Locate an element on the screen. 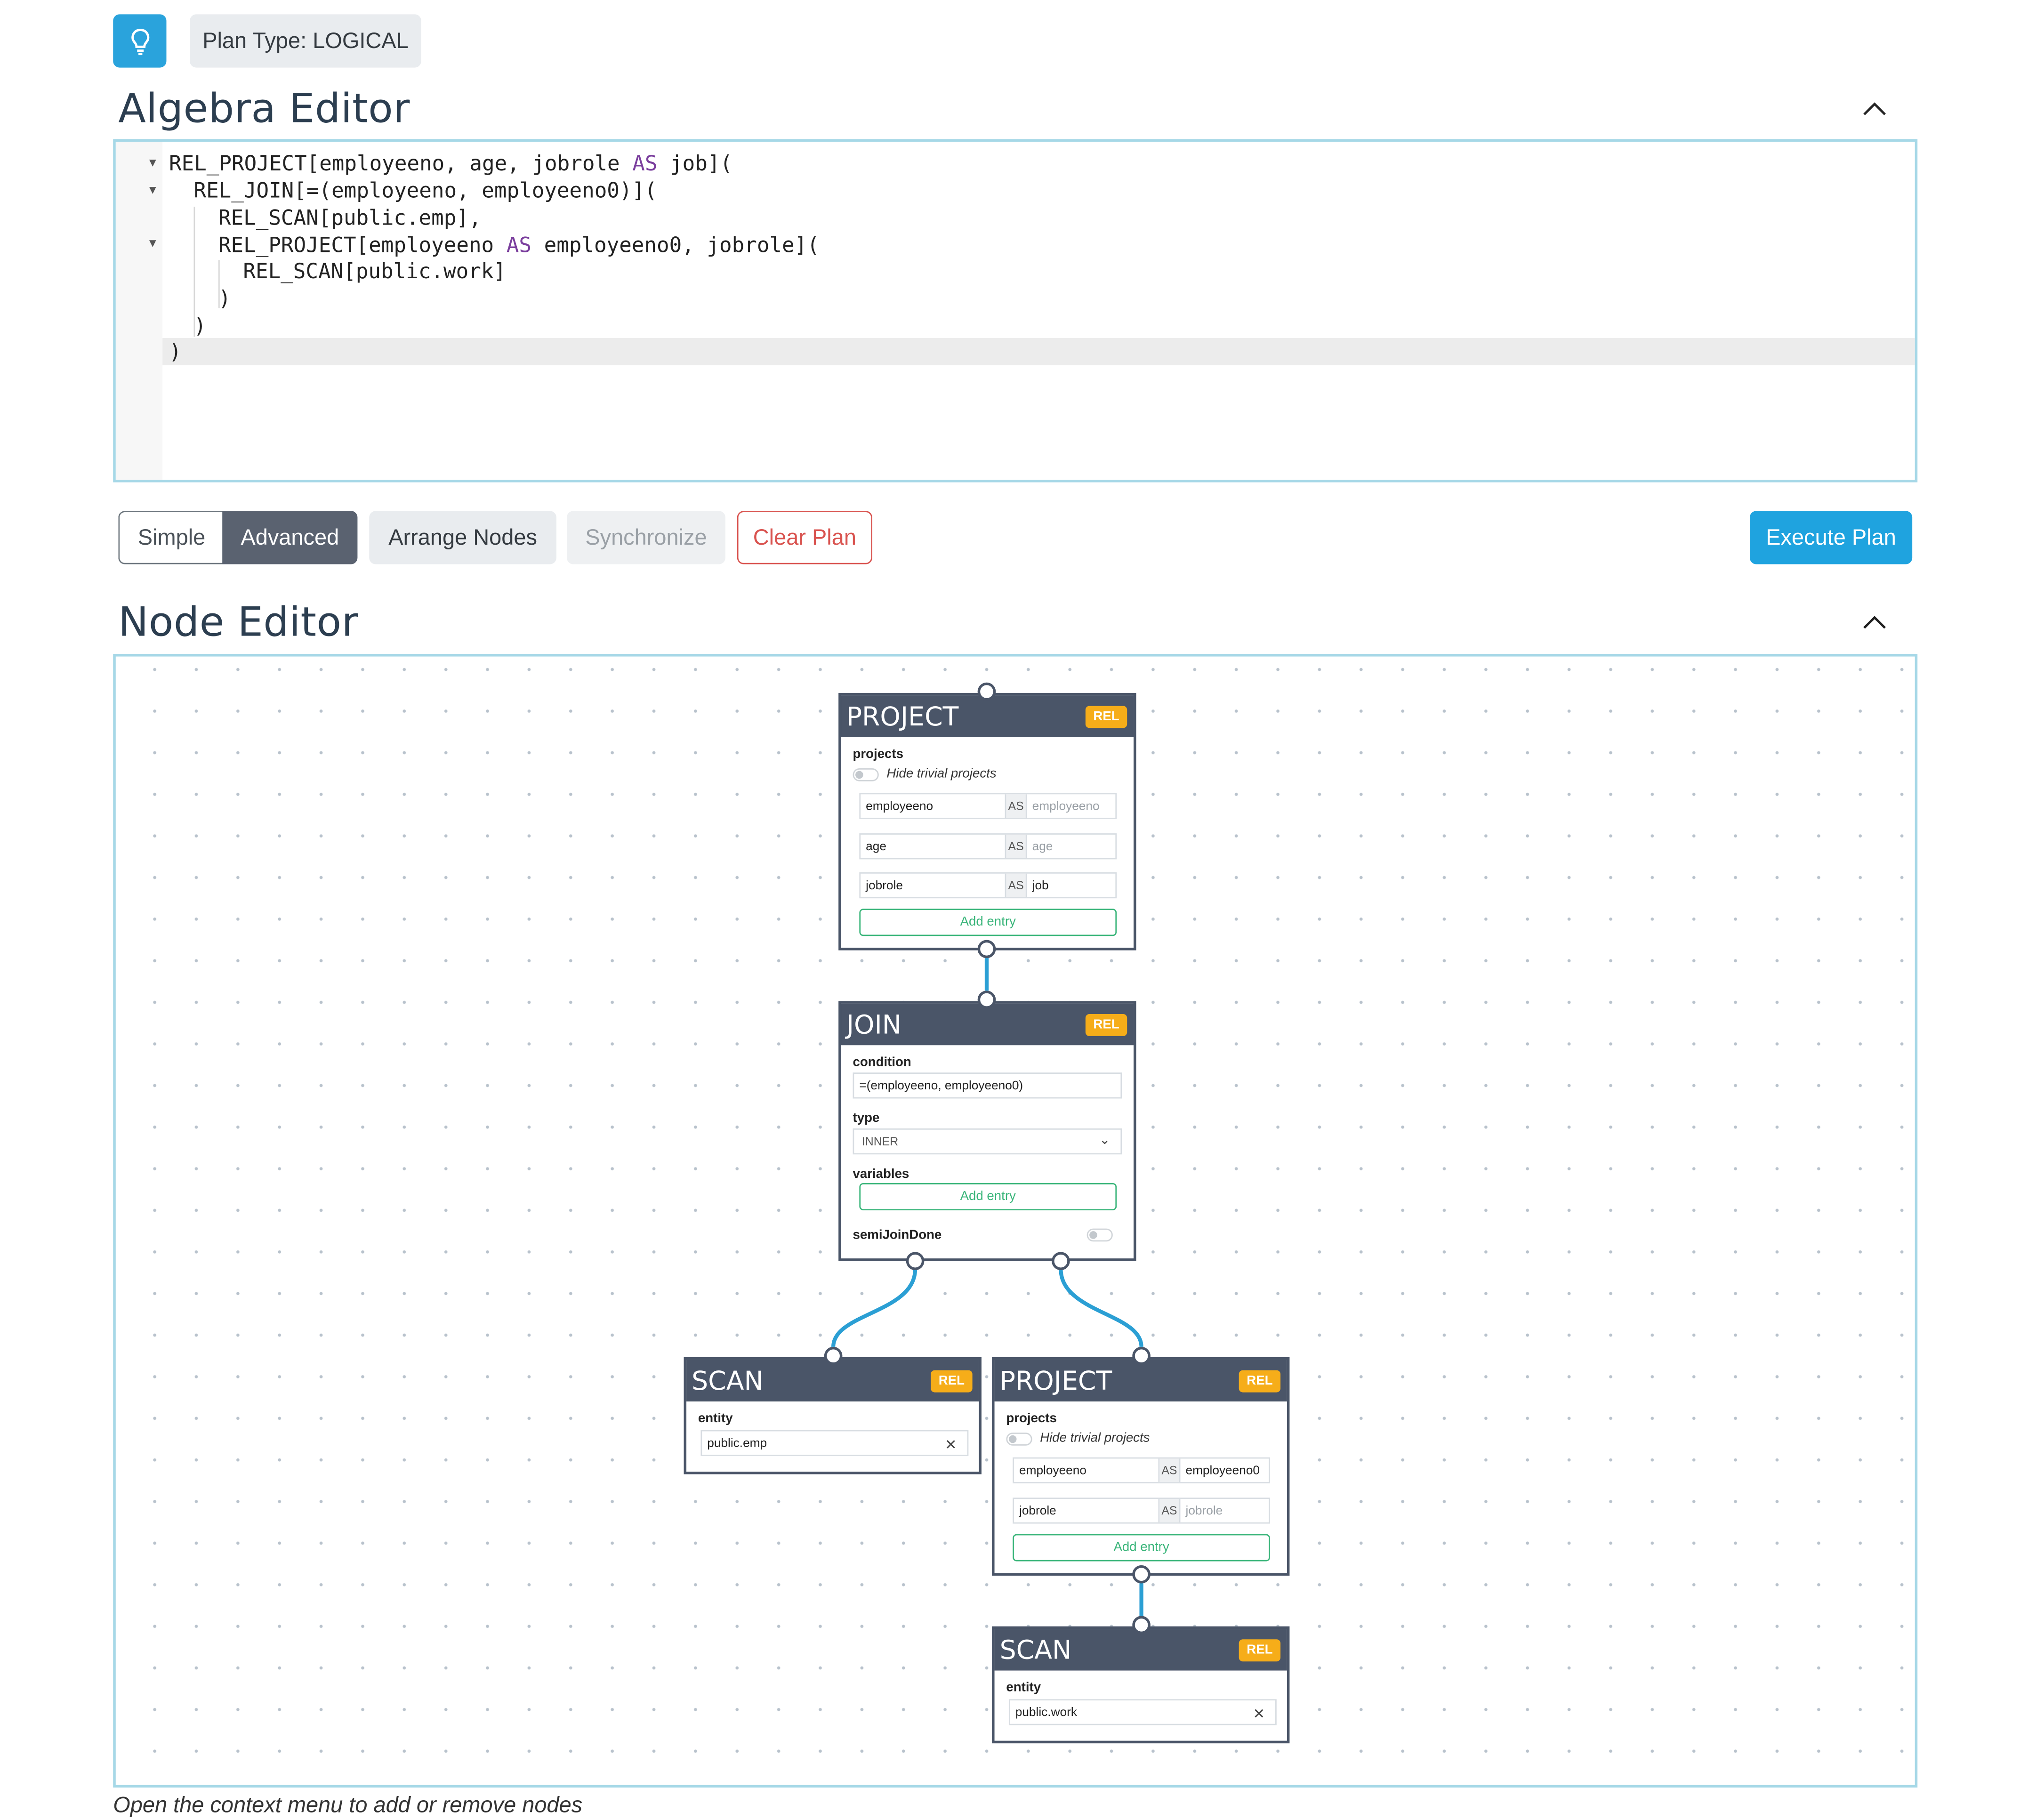  projection-row: age AS age is located at coordinates (988, 846).